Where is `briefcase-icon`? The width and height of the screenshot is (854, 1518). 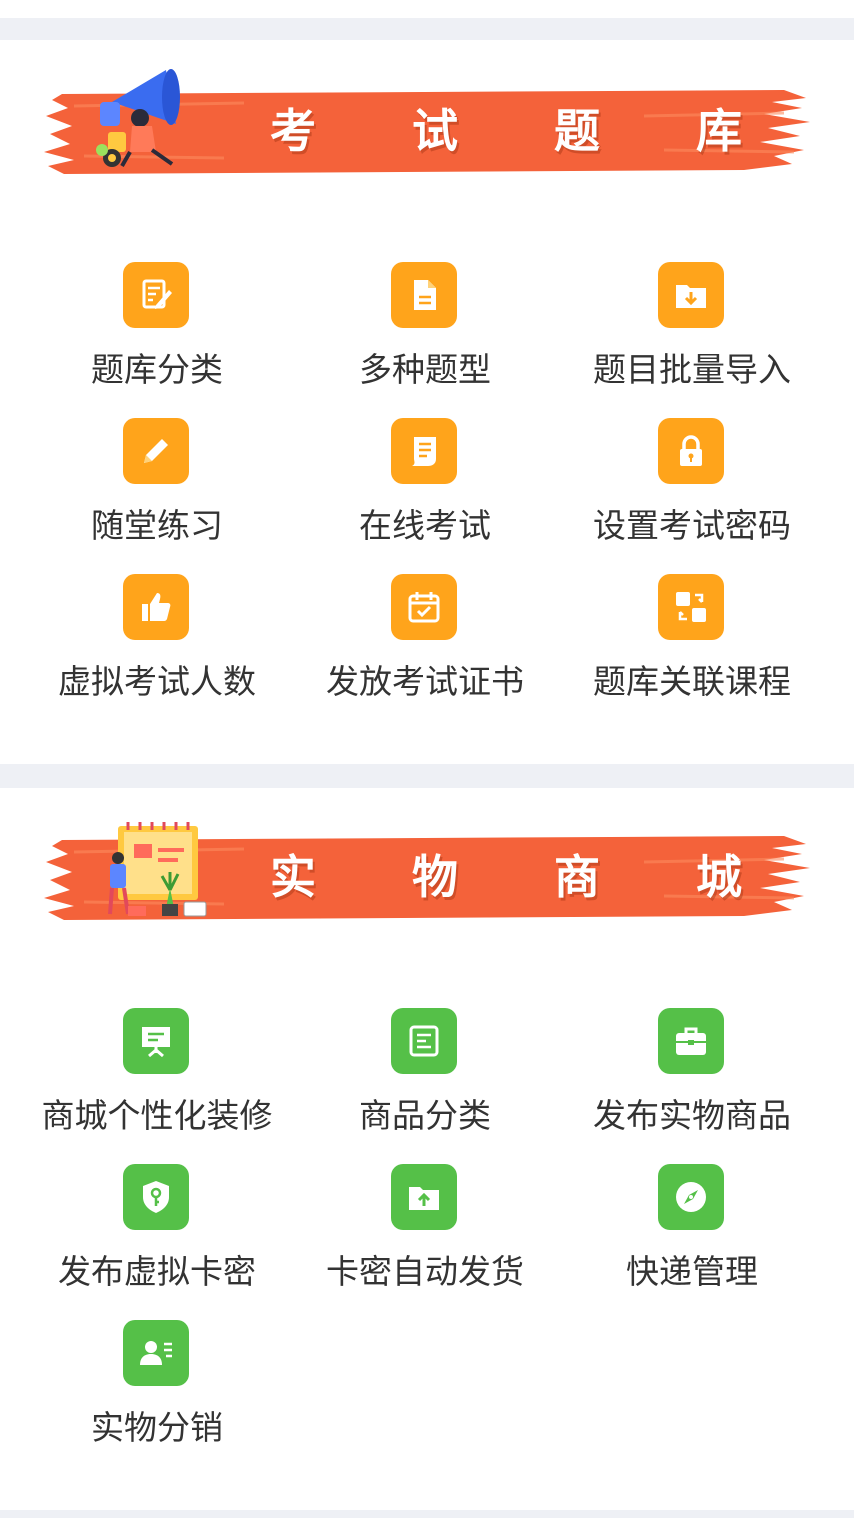 briefcase-icon is located at coordinates (691, 1041).